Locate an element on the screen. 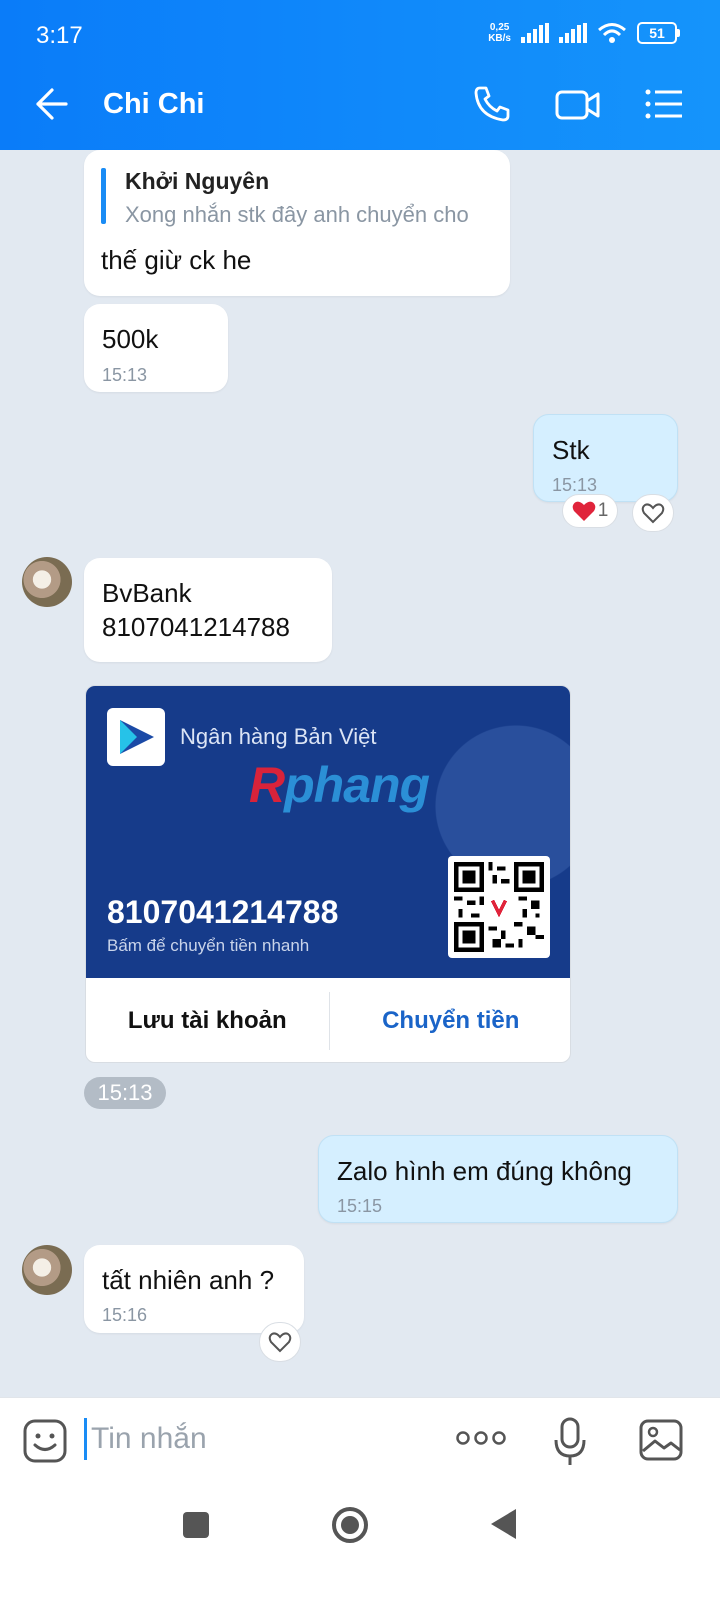  battery-icon: 51 is located at coordinates (658, 33).